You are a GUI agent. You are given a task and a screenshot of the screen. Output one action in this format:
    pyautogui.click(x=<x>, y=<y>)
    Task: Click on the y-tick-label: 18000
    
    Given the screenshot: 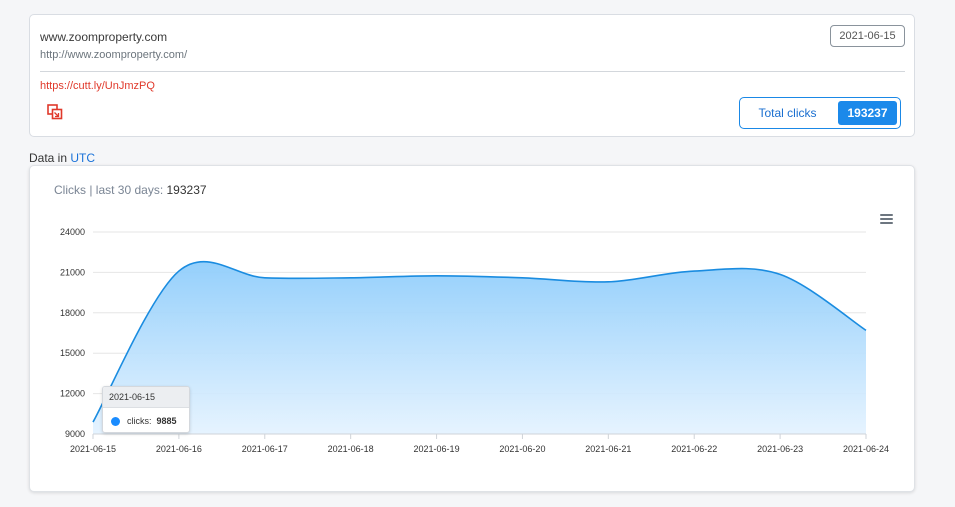 What is the action you would take?
    pyautogui.click(x=72, y=313)
    